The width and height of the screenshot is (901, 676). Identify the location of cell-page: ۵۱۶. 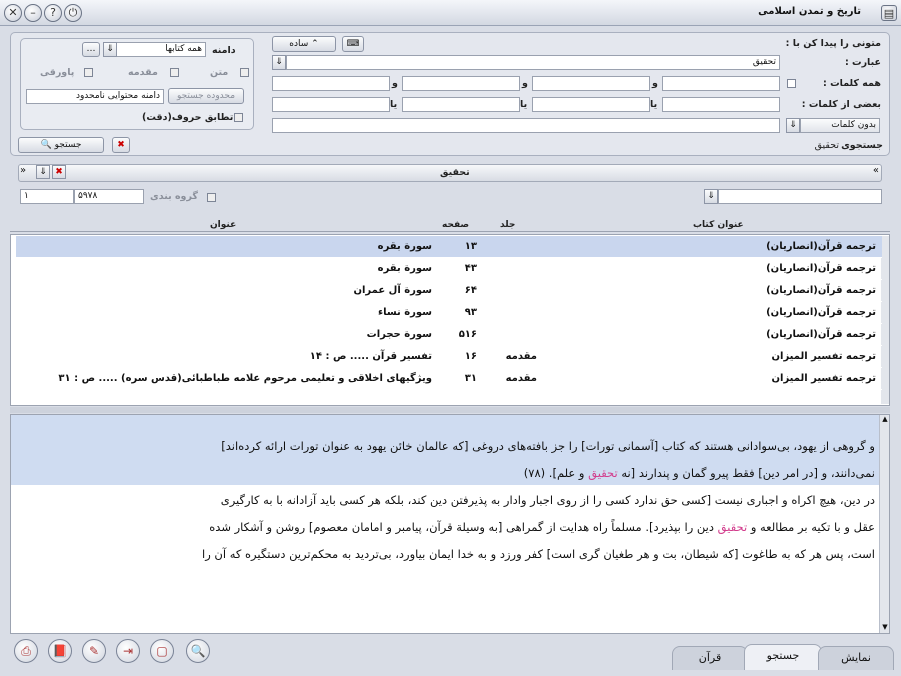
(467, 334).